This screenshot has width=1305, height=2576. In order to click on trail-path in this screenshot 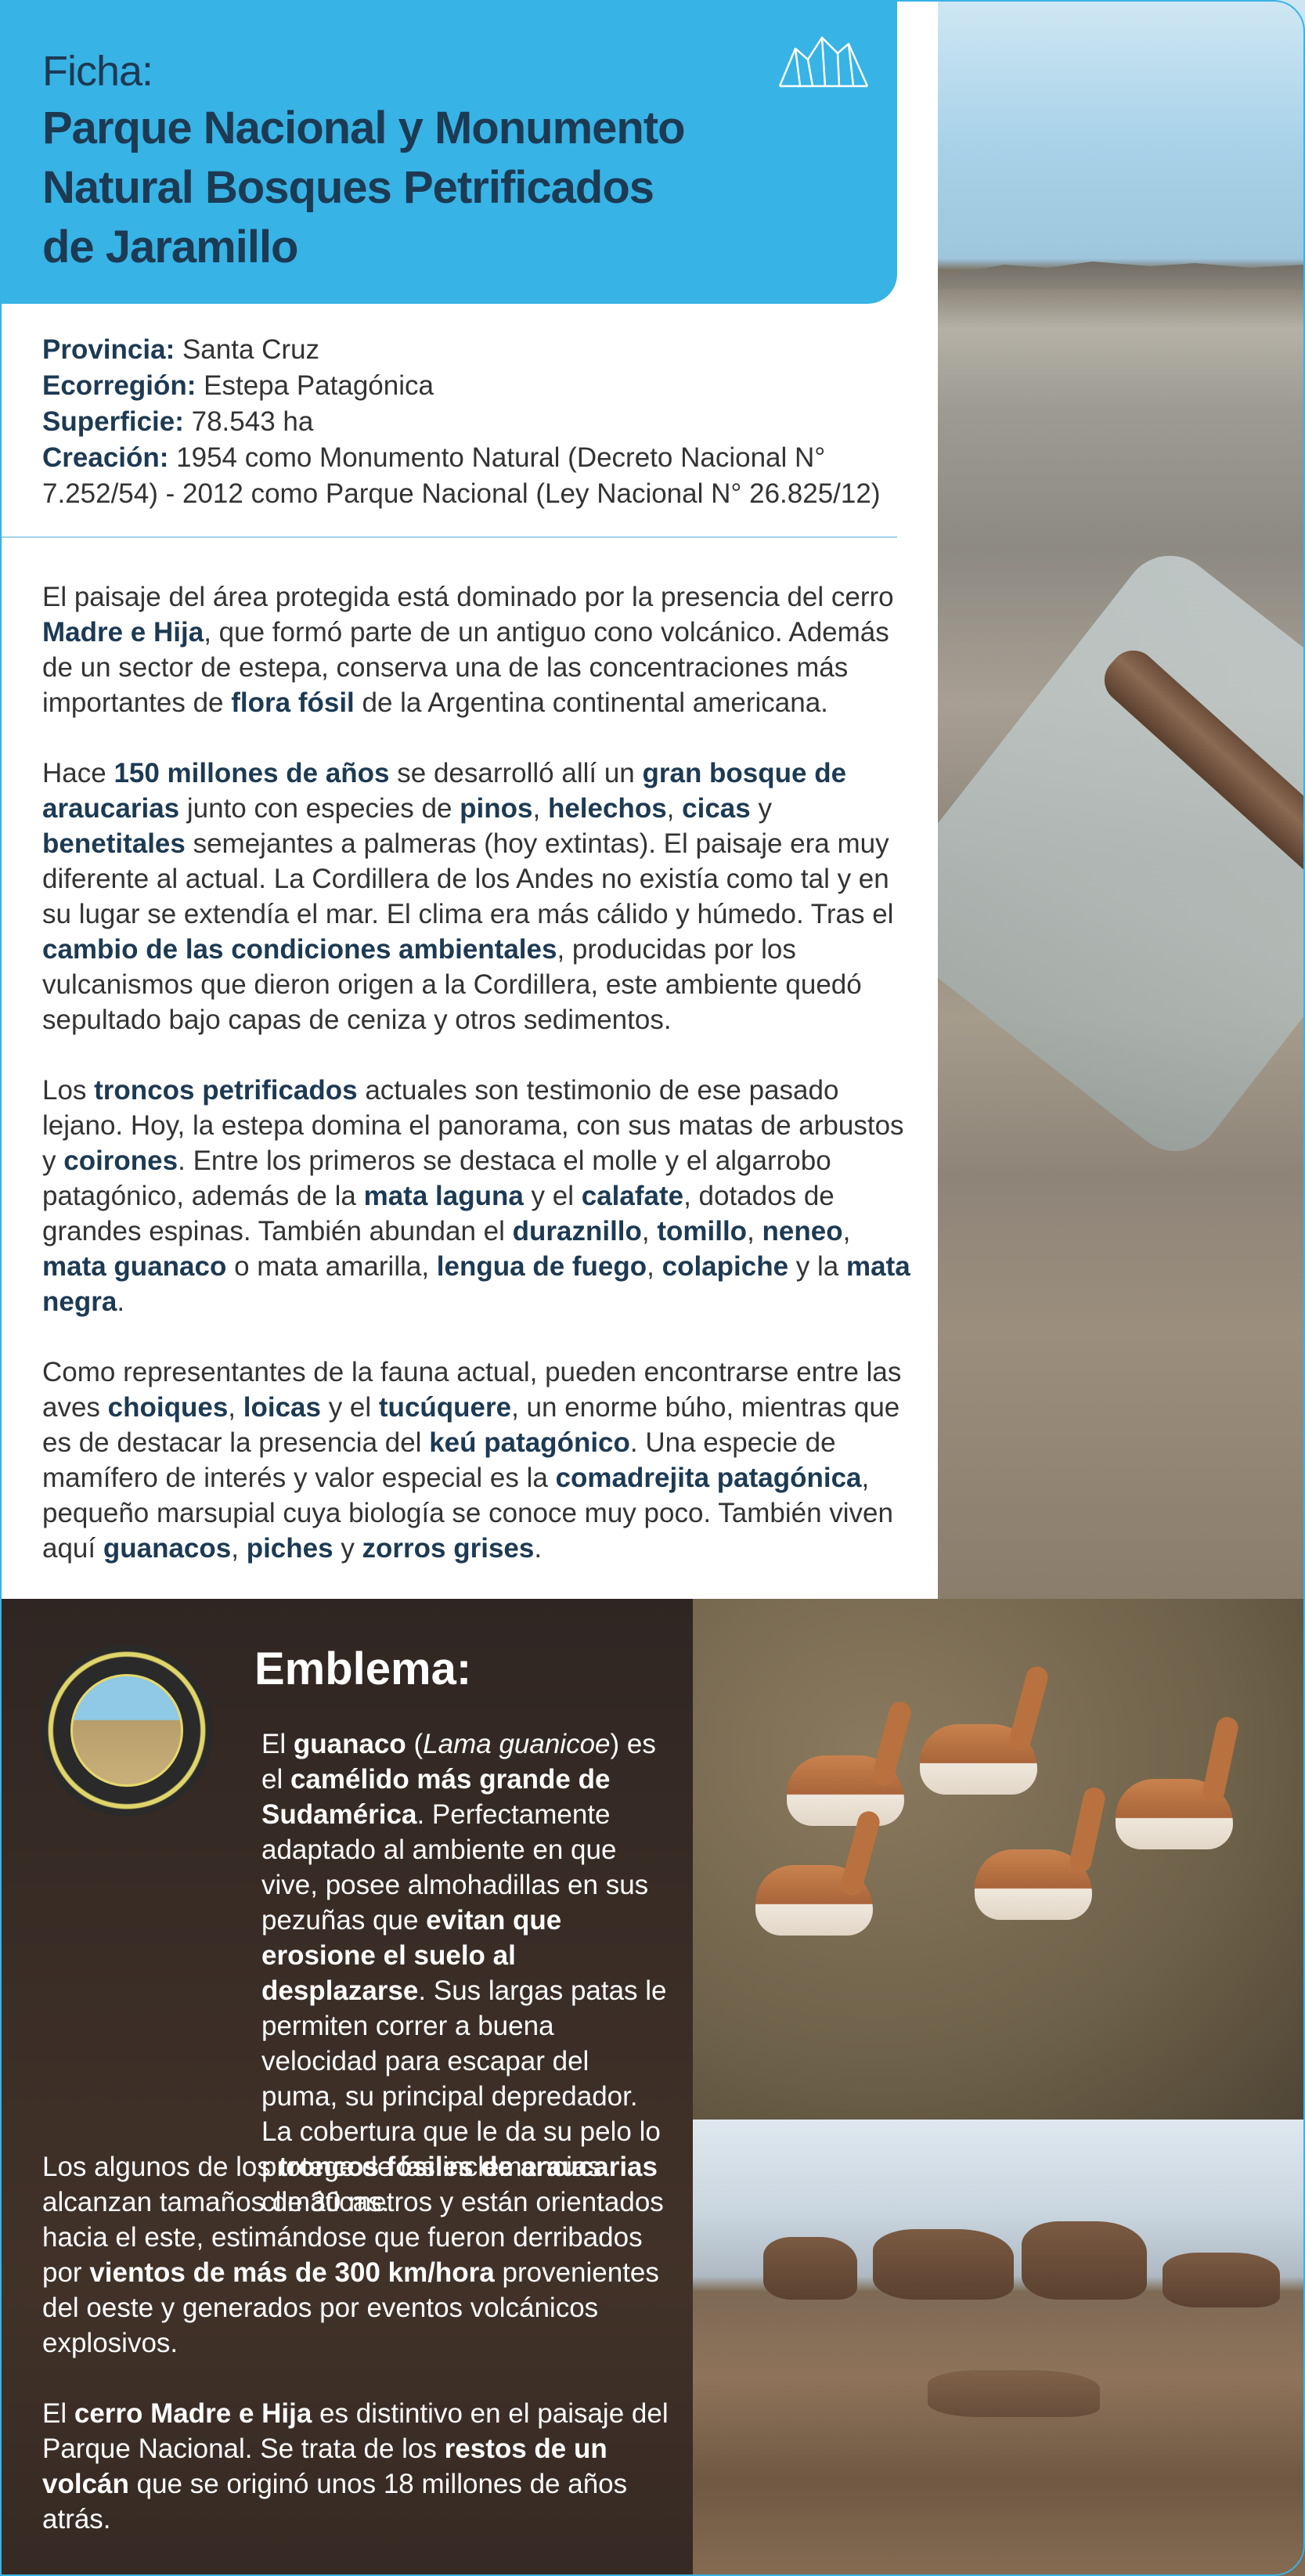, I will do `click(1121, 854)`.